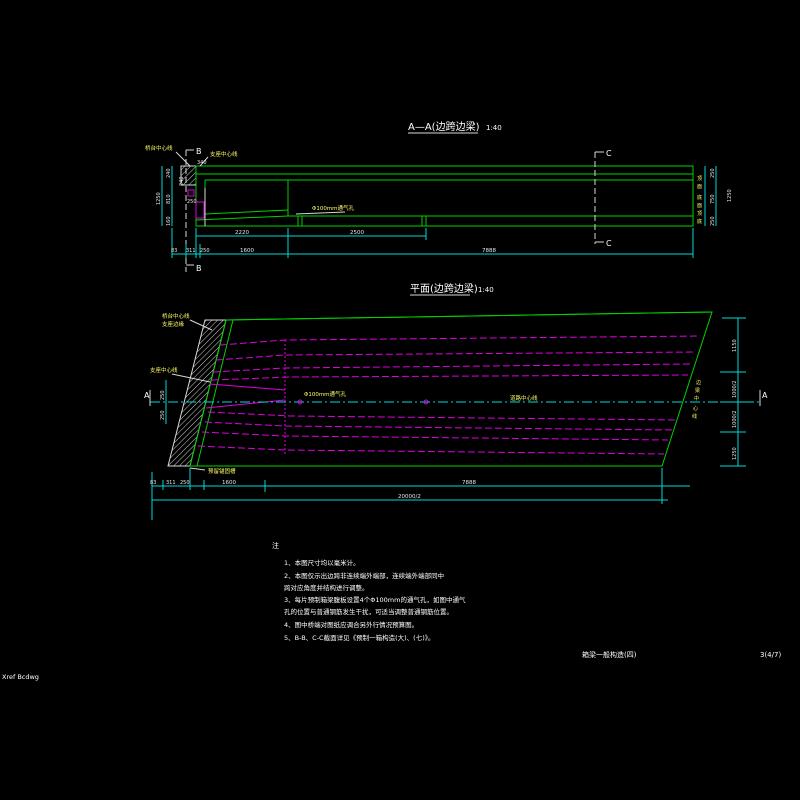 This screenshot has height=800, width=800. What do you see at coordinates (185, 483) in the screenshot?
I see `plan-bottom-2: 250` at bounding box center [185, 483].